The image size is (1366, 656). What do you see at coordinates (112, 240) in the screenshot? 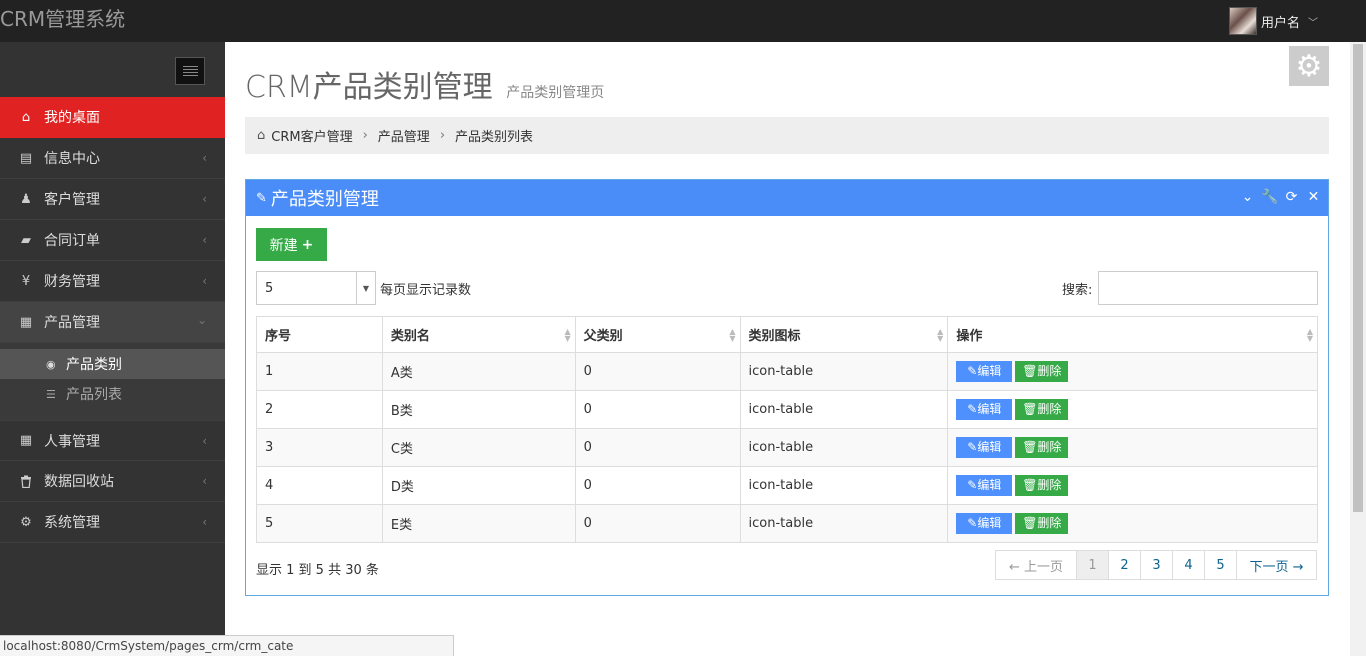
I see `sidebar-item-contracts: ▰ 合同订单 ‹` at bounding box center [112, 240].